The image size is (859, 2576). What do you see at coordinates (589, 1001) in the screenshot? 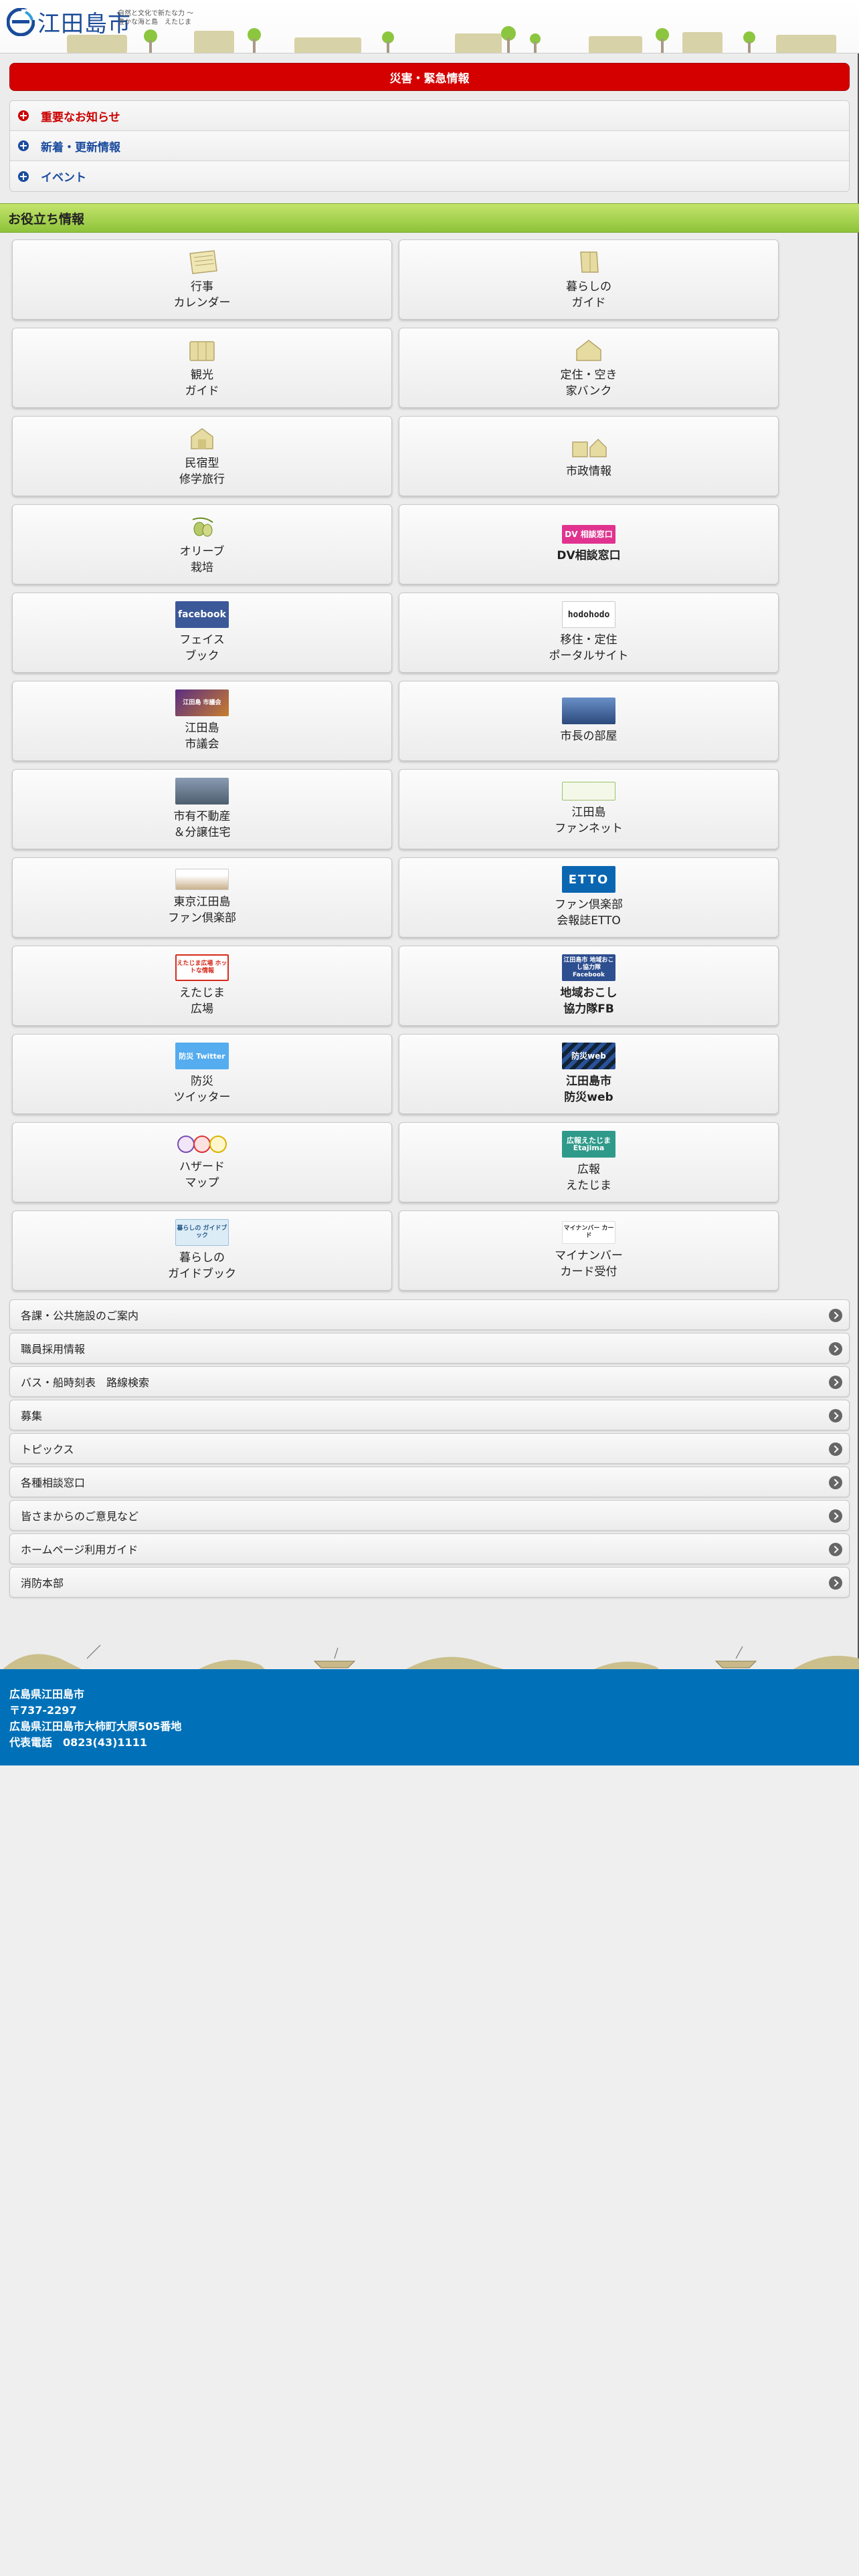
I see `tile-label: 地域おこし 協力隊FB` at bounding box center [589, 1001].